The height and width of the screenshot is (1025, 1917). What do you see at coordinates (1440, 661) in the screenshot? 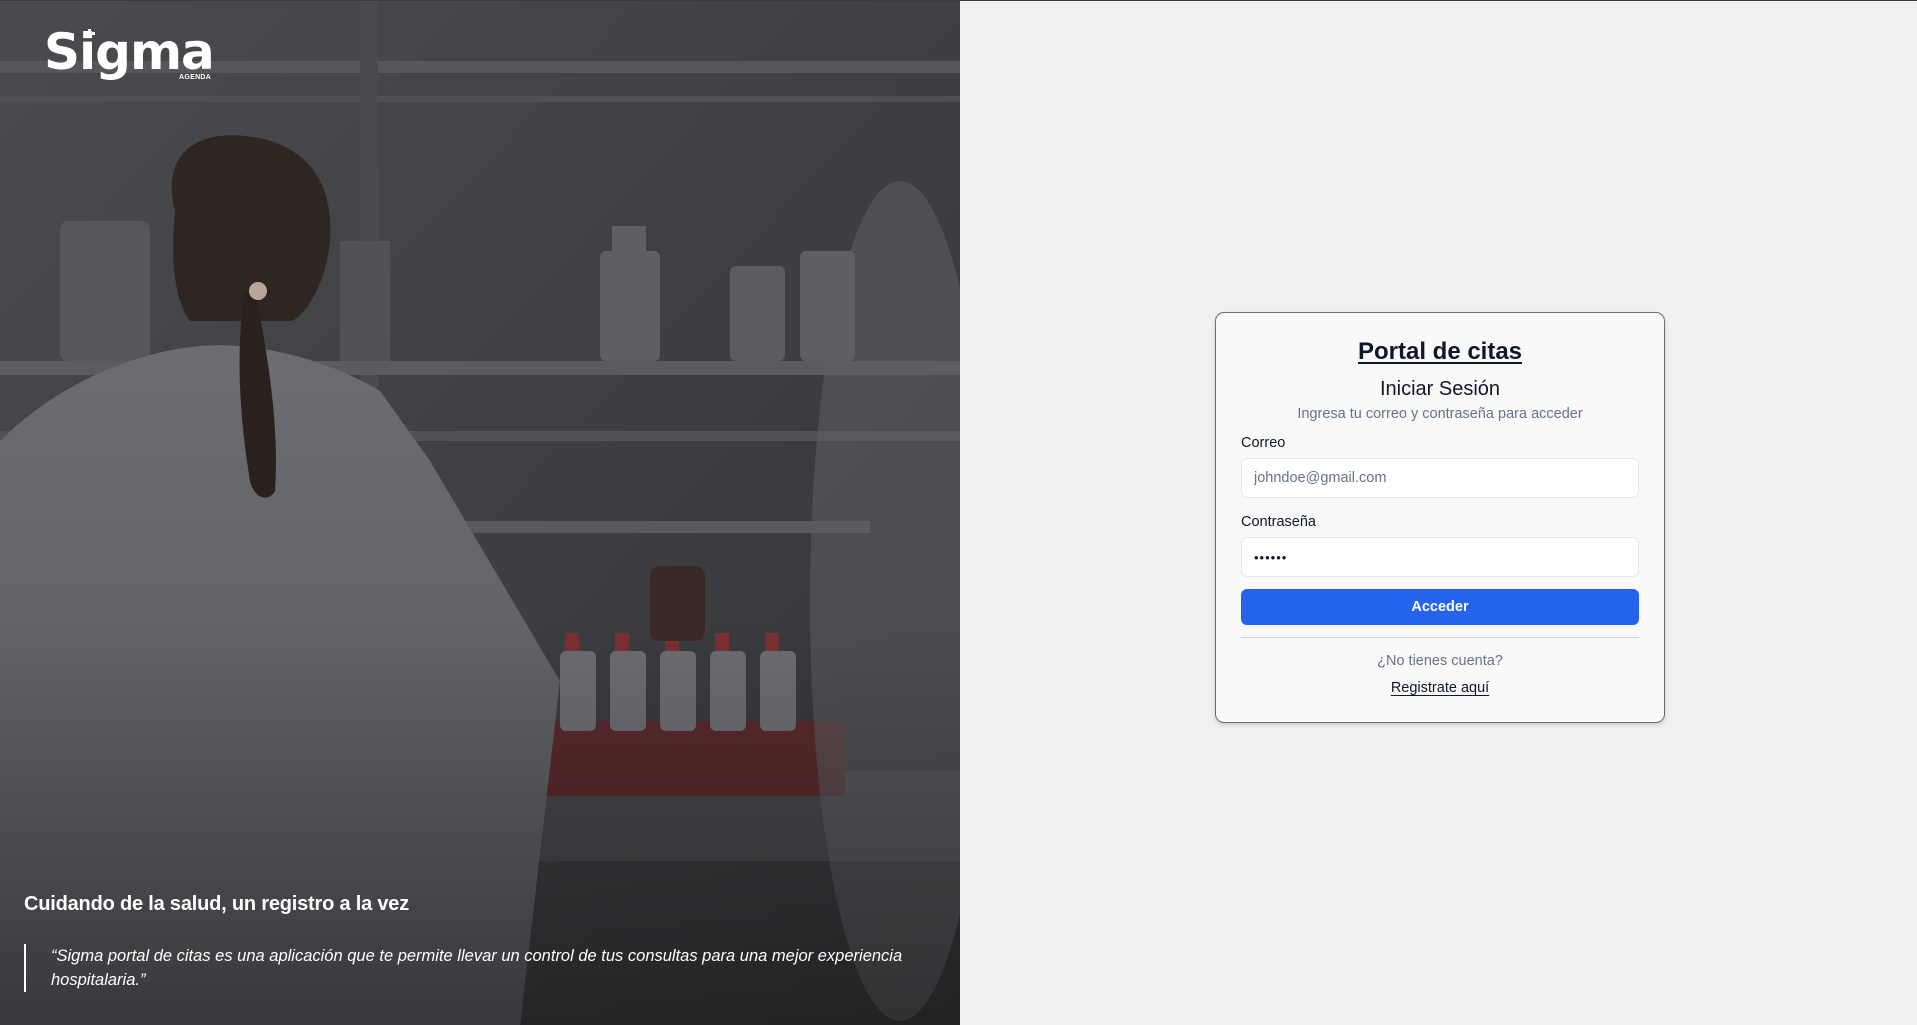
I see `no-account-text: ¿No tienes cuenta?` at bounding box center [1440, 661].